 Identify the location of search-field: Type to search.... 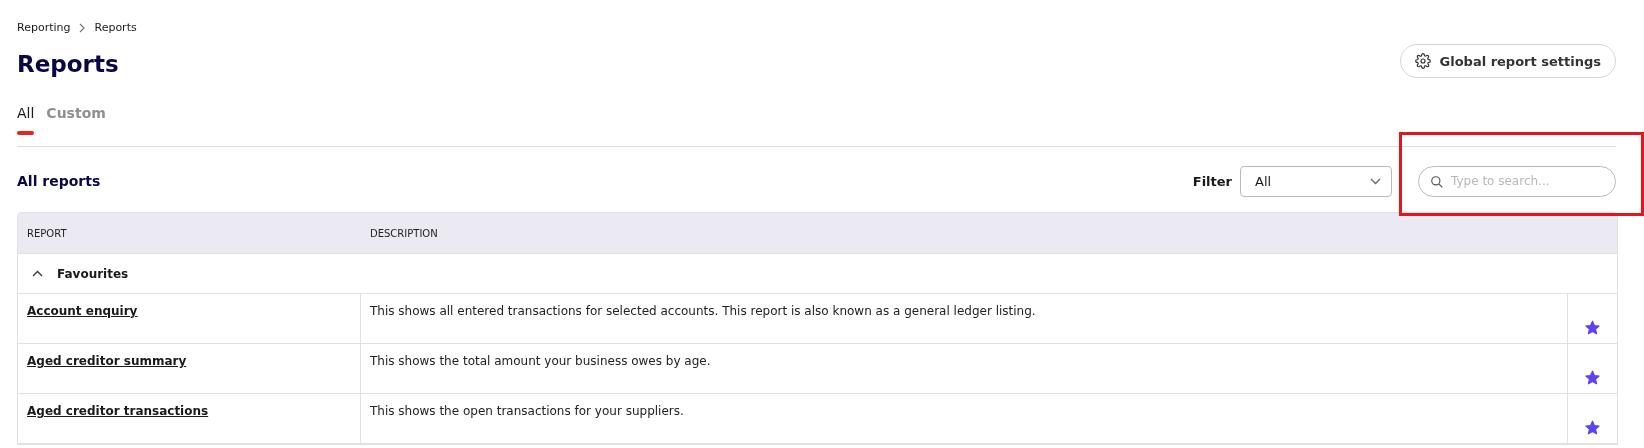
(1517, 181).